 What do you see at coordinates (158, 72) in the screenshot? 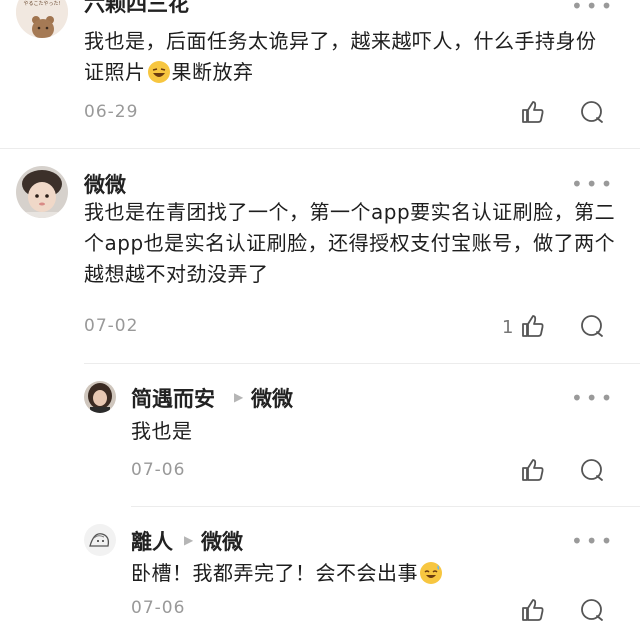
I see `laughing-emoji-icon` at bounding box center [158, 72].